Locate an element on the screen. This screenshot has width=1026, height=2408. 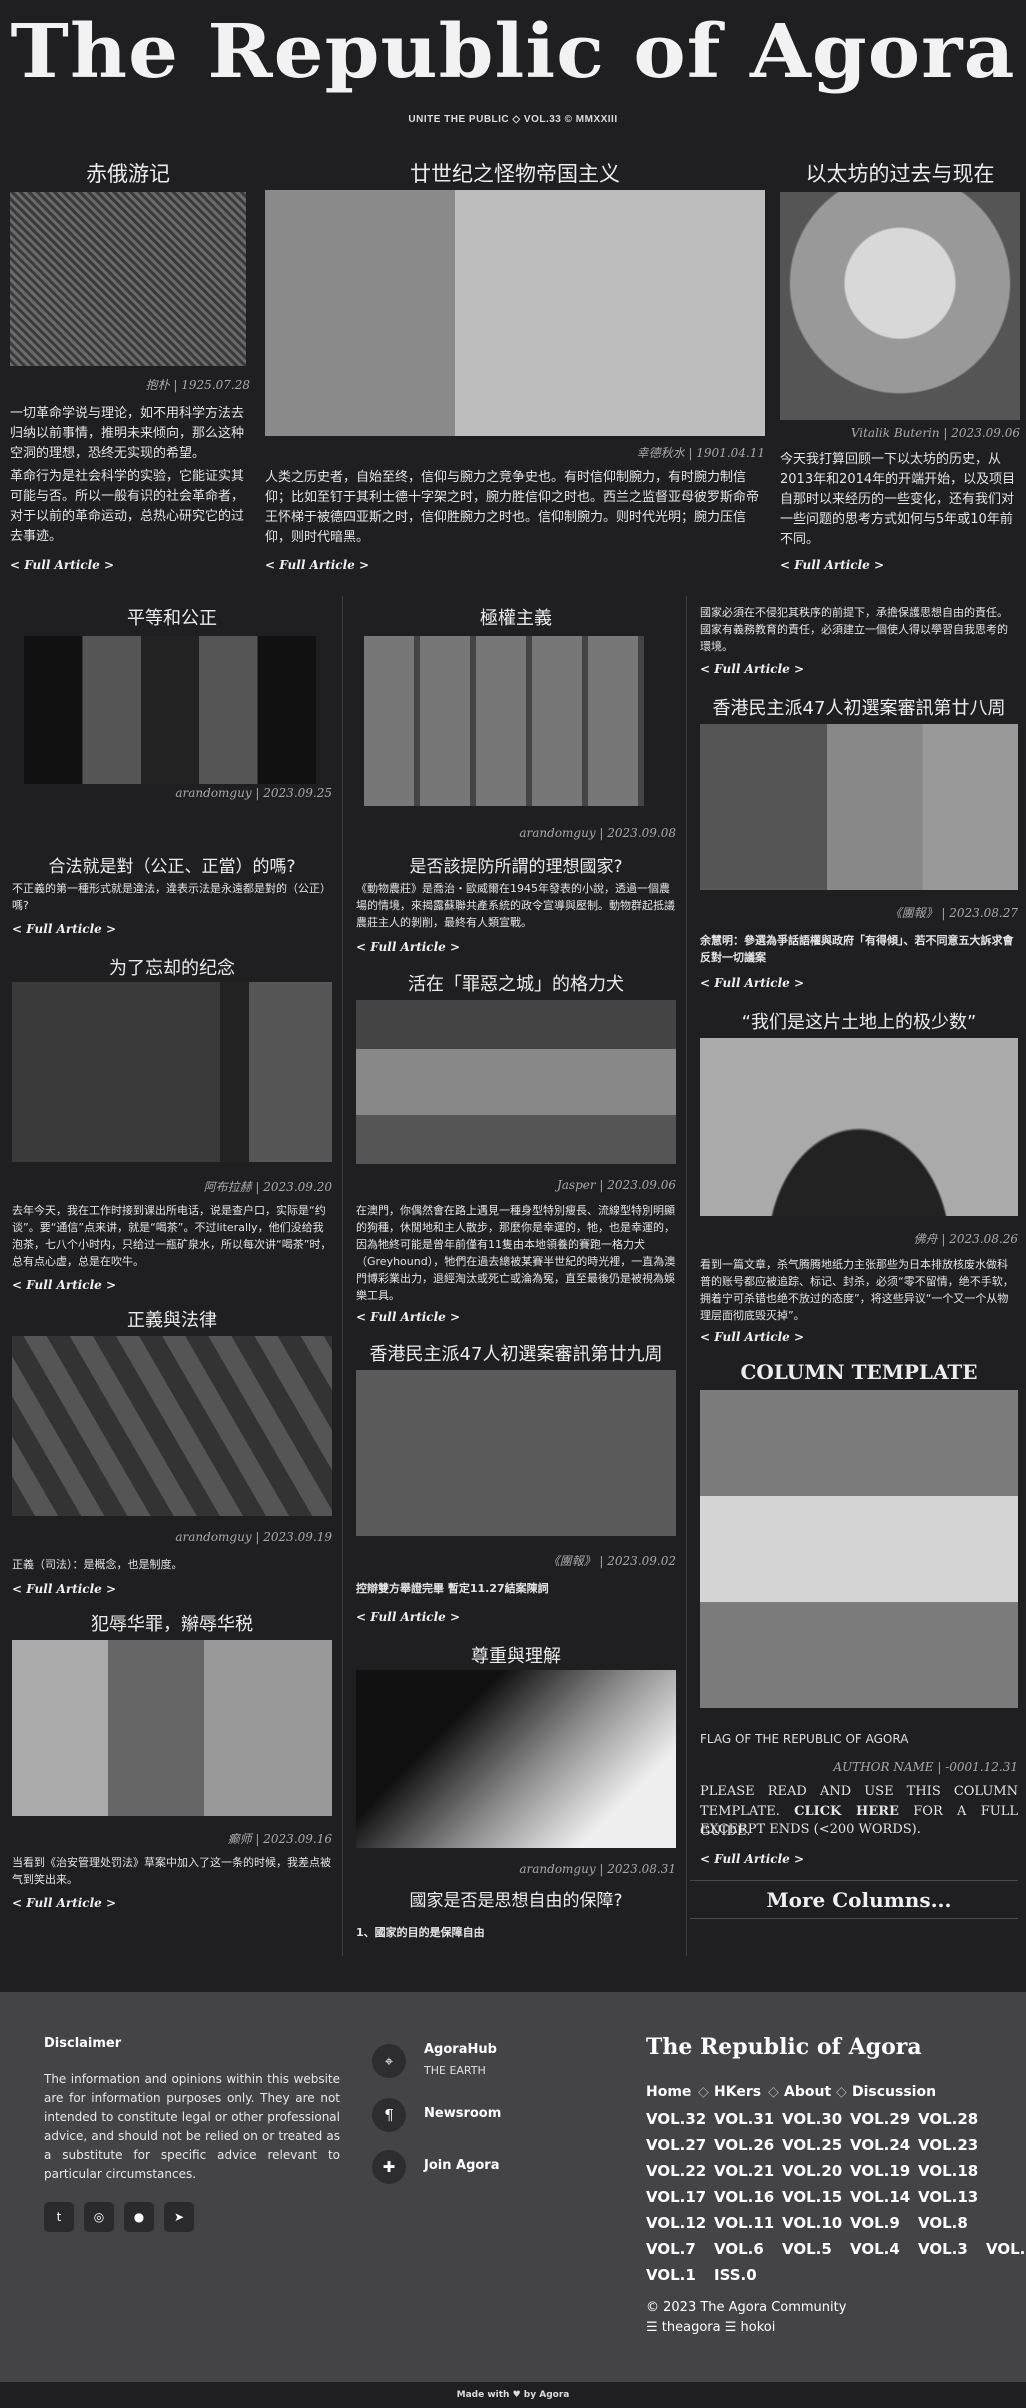
volume-link: VOL.1 is located at coordinates (671, 2275).